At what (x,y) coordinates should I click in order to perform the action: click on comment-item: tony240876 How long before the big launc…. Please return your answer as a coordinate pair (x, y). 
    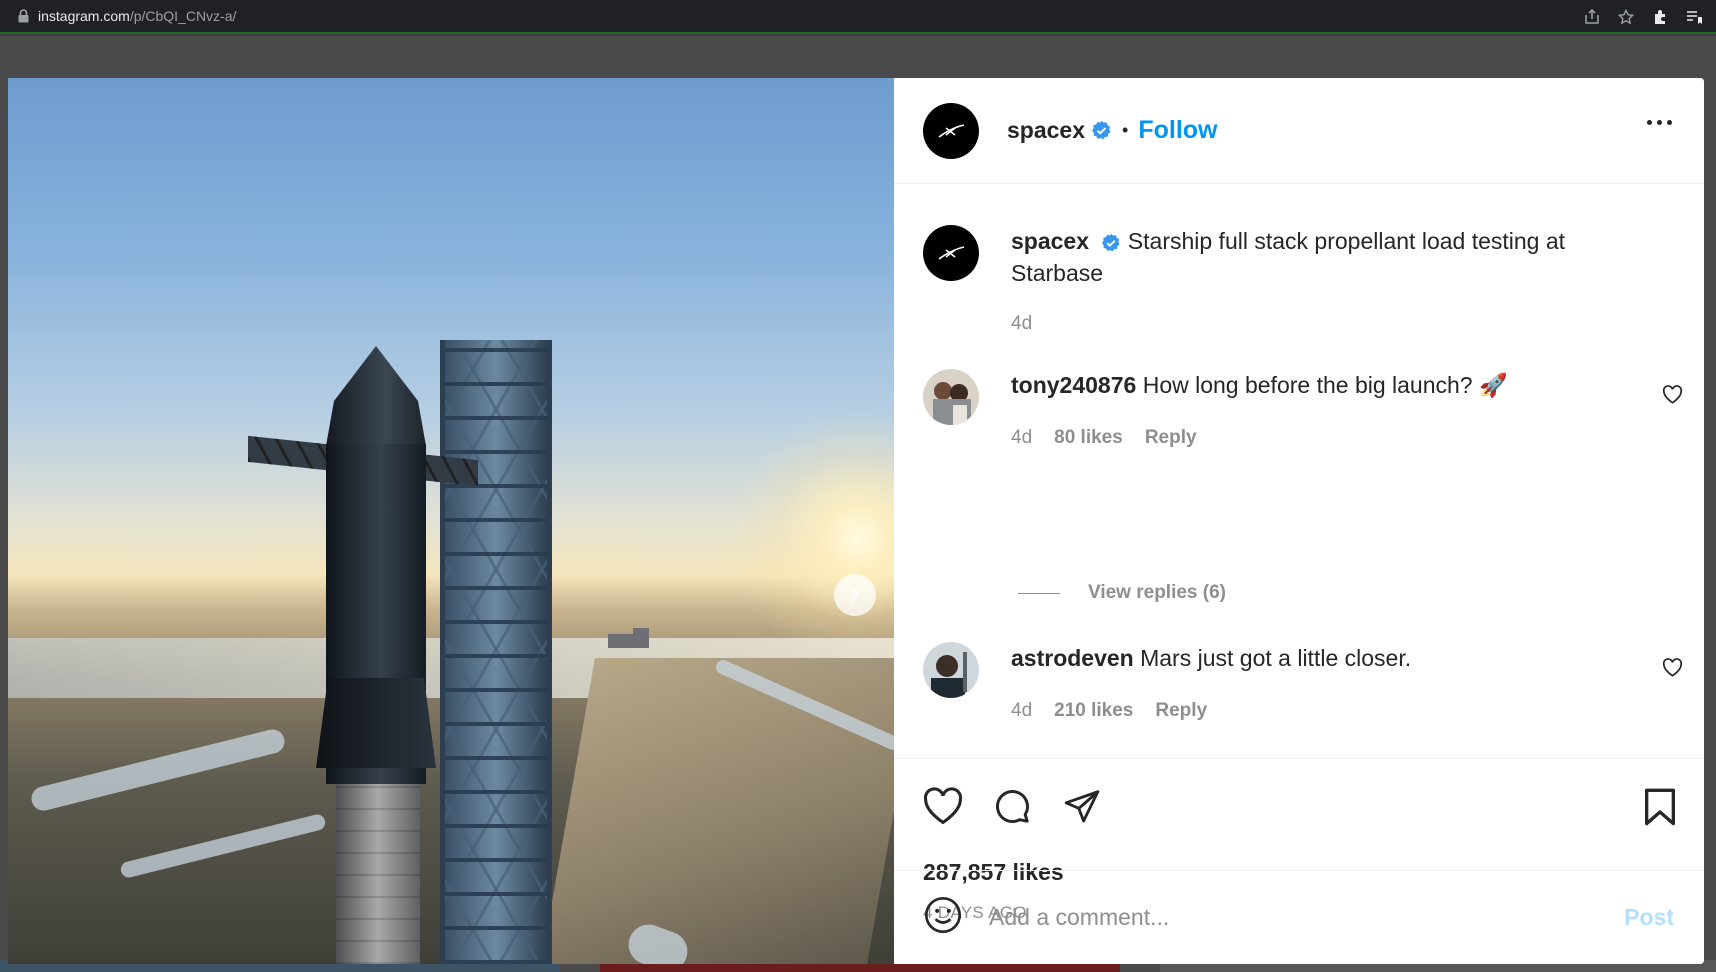
    Looking at the image, I should click on (1303, 409).